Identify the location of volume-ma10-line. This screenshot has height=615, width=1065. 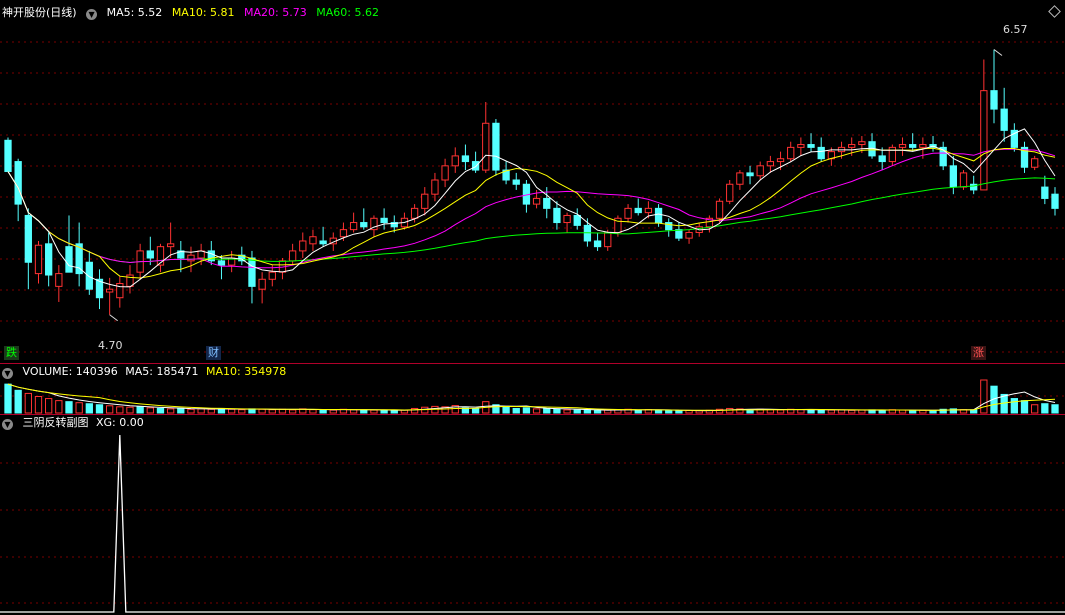
(531, 397).